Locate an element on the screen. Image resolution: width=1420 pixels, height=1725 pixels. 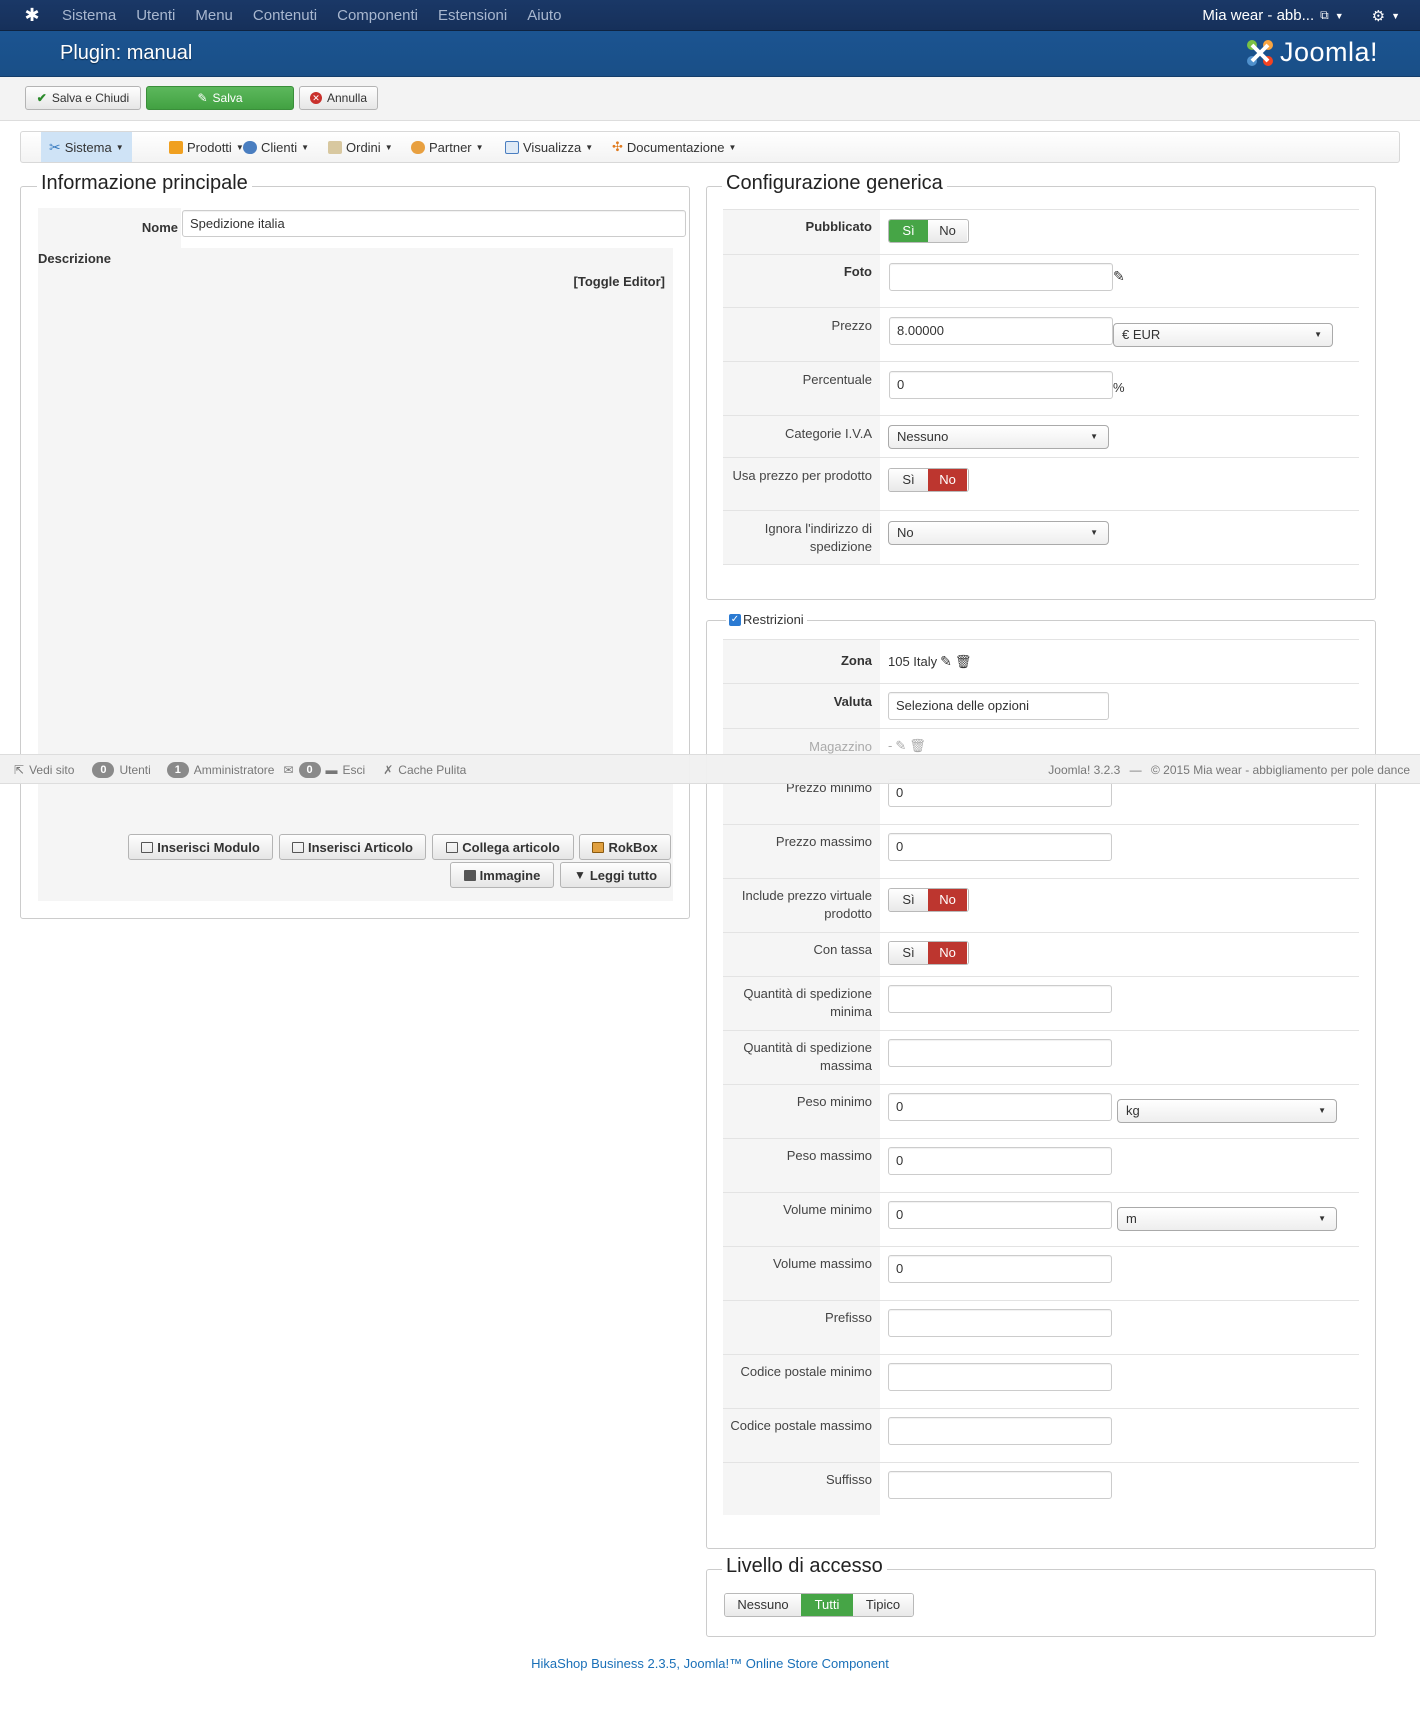
access-level-toggle: Nessuno Tutti Tipico is located at coordinates (819, 1605).